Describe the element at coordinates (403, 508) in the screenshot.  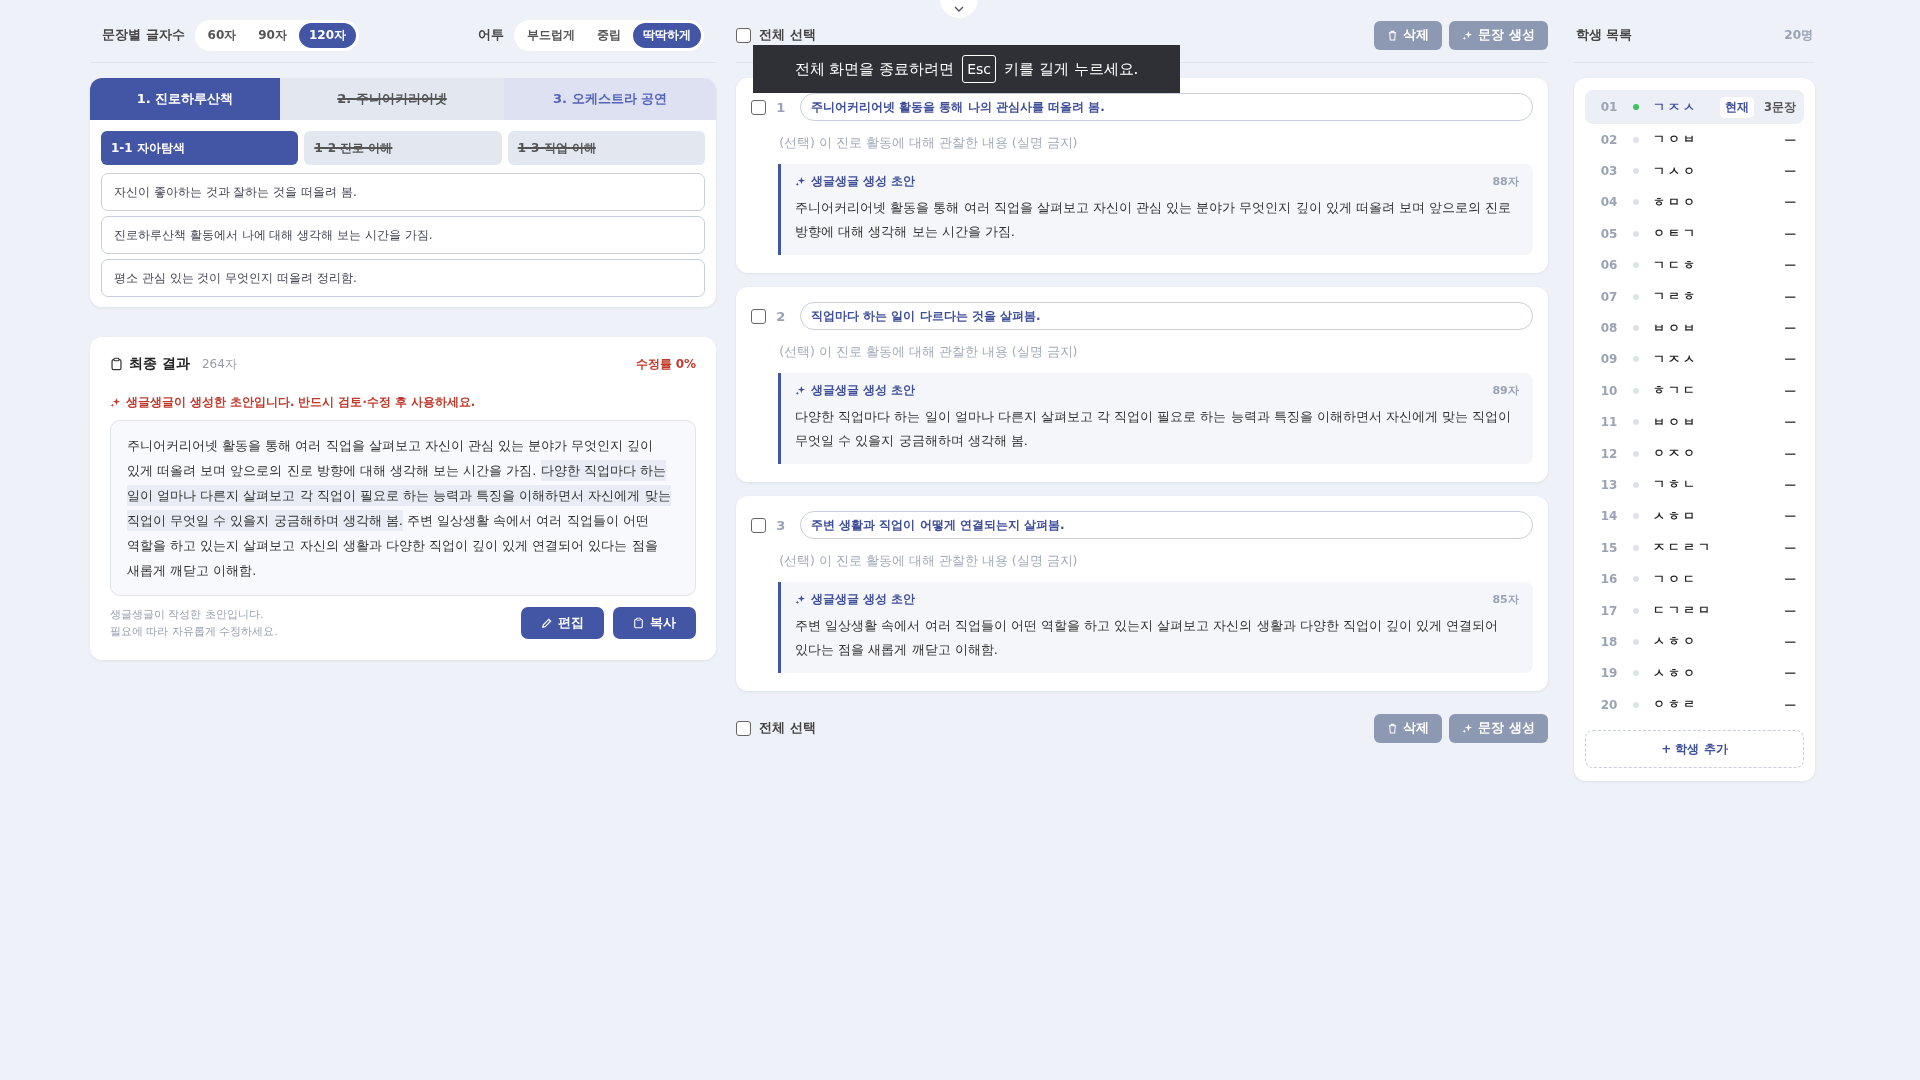
I see `result-text-area` at that location.